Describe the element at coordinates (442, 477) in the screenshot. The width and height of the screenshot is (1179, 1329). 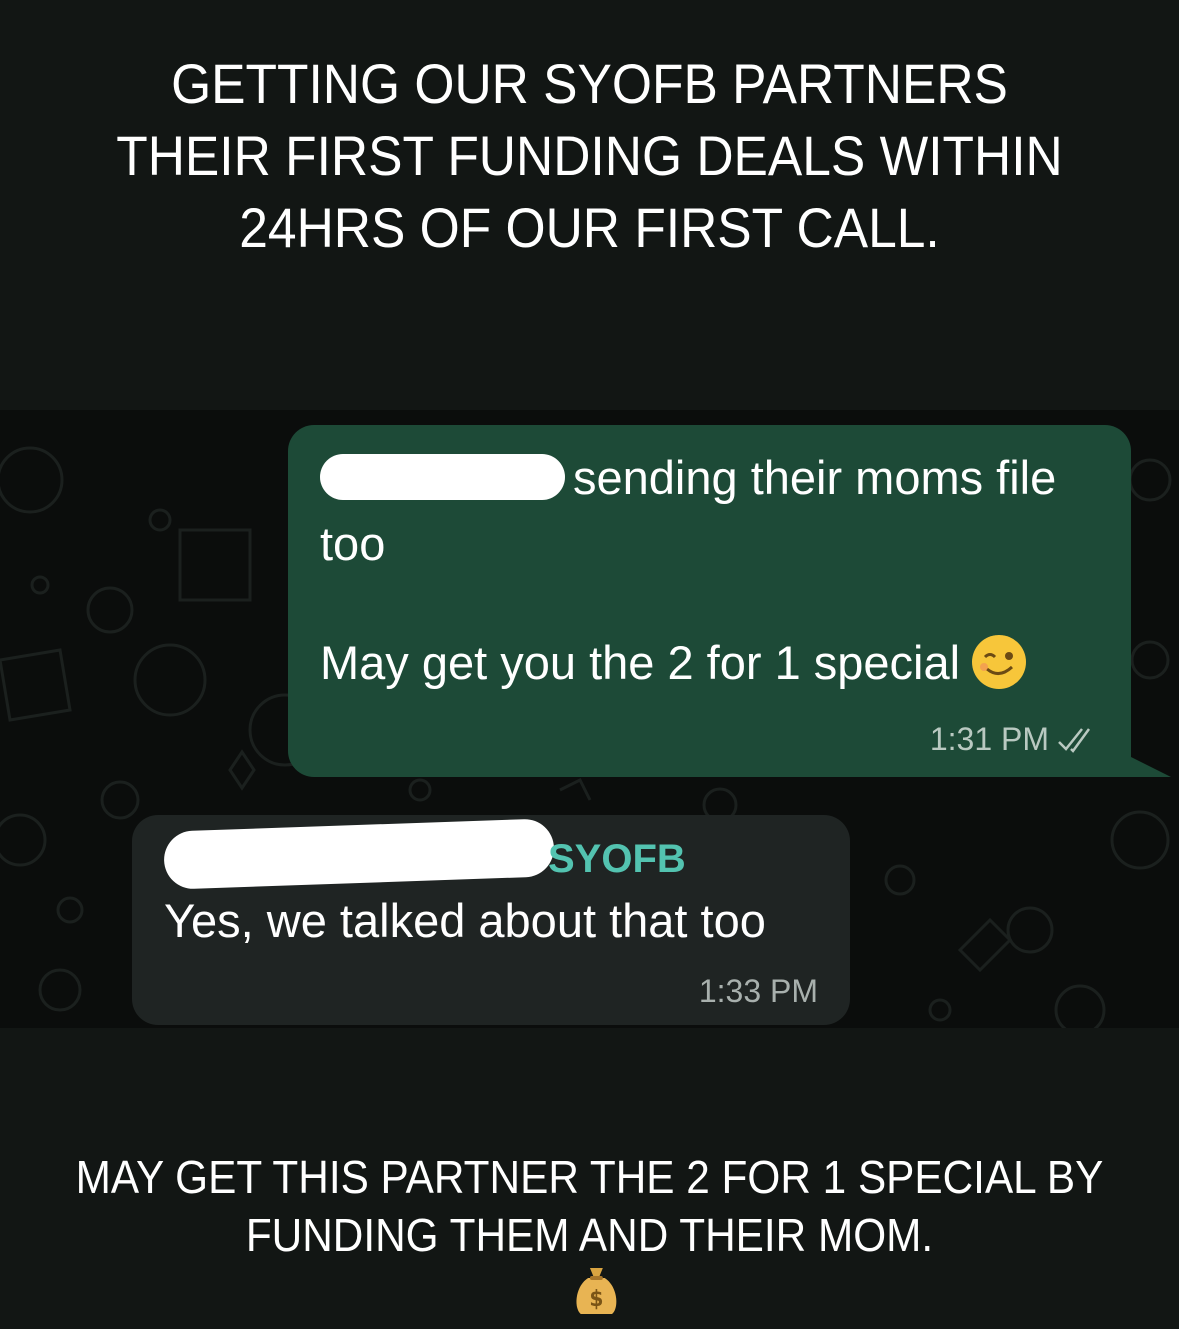
I see `redacted-name` at that location.